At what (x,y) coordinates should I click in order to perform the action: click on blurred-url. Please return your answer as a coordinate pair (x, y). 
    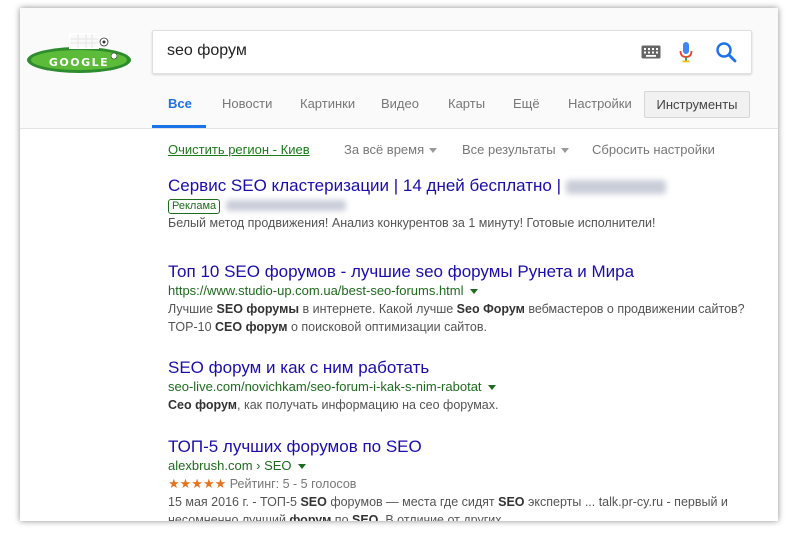
    Looking at the image, I should click on (286, 206).